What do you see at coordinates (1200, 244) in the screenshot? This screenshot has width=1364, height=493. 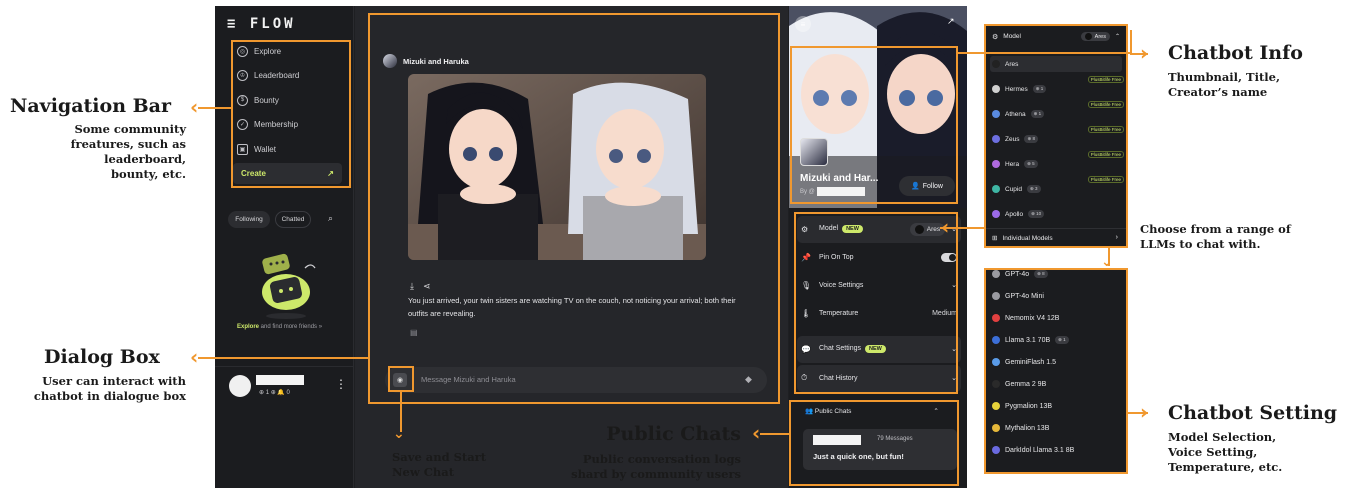 I see `llm-desc-line: LLMs to chat with.` at bounding box center [1200, 244].